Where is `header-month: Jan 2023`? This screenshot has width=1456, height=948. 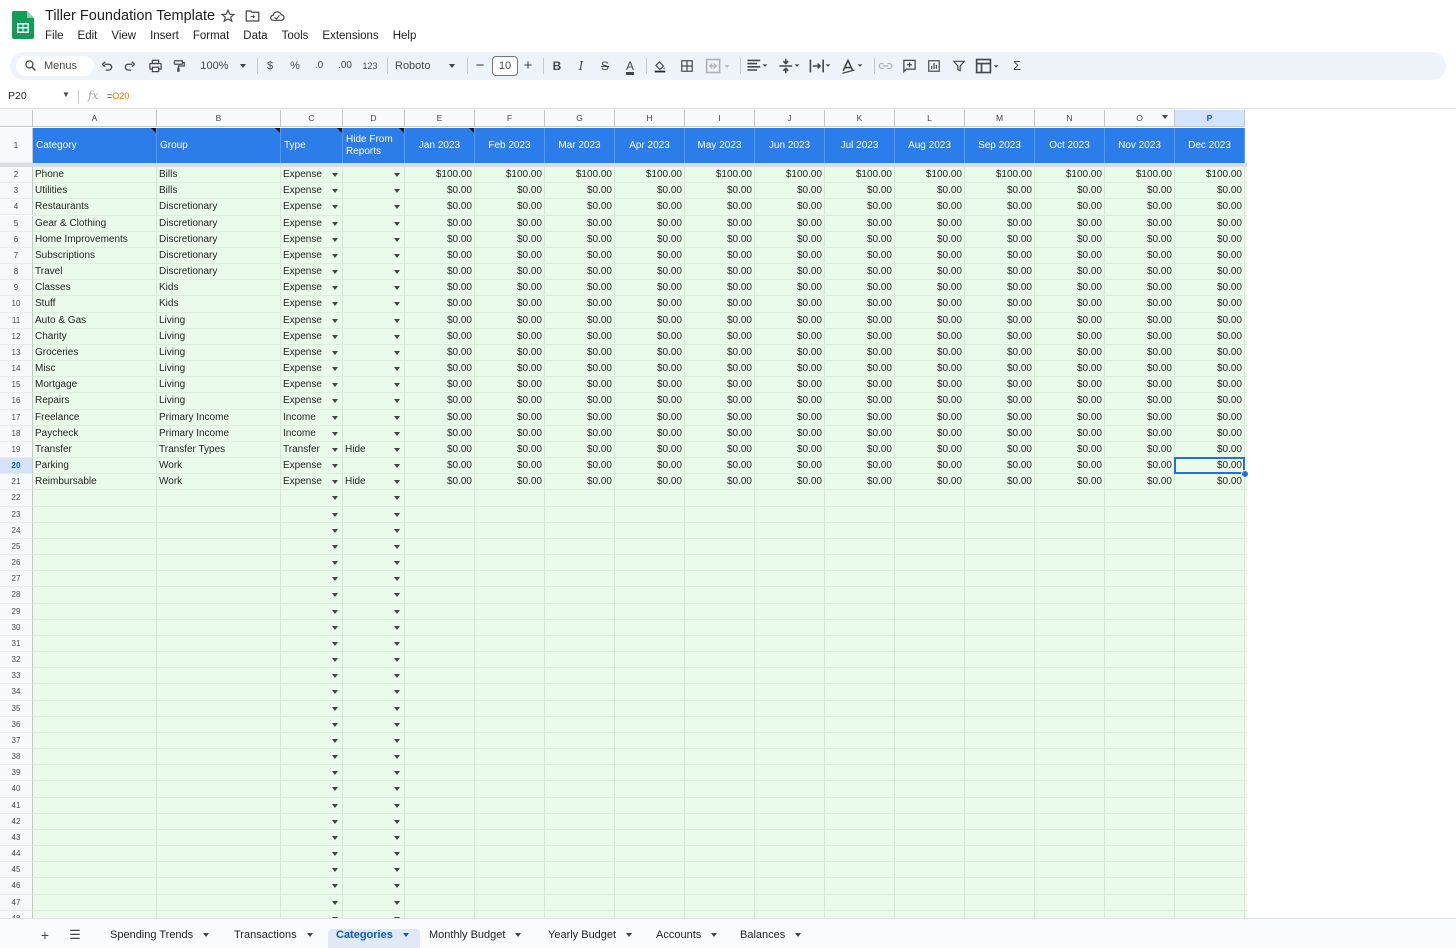 header-month: Jan 2023 is located at coordinates (440, 145).